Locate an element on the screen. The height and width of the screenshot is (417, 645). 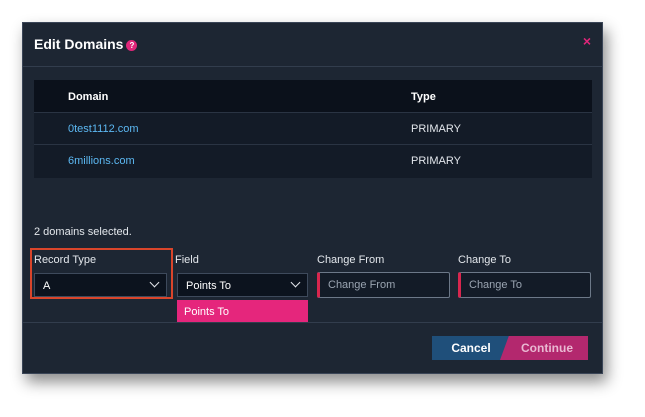
table-header: Domain Type is located at coordinates (313, 96).